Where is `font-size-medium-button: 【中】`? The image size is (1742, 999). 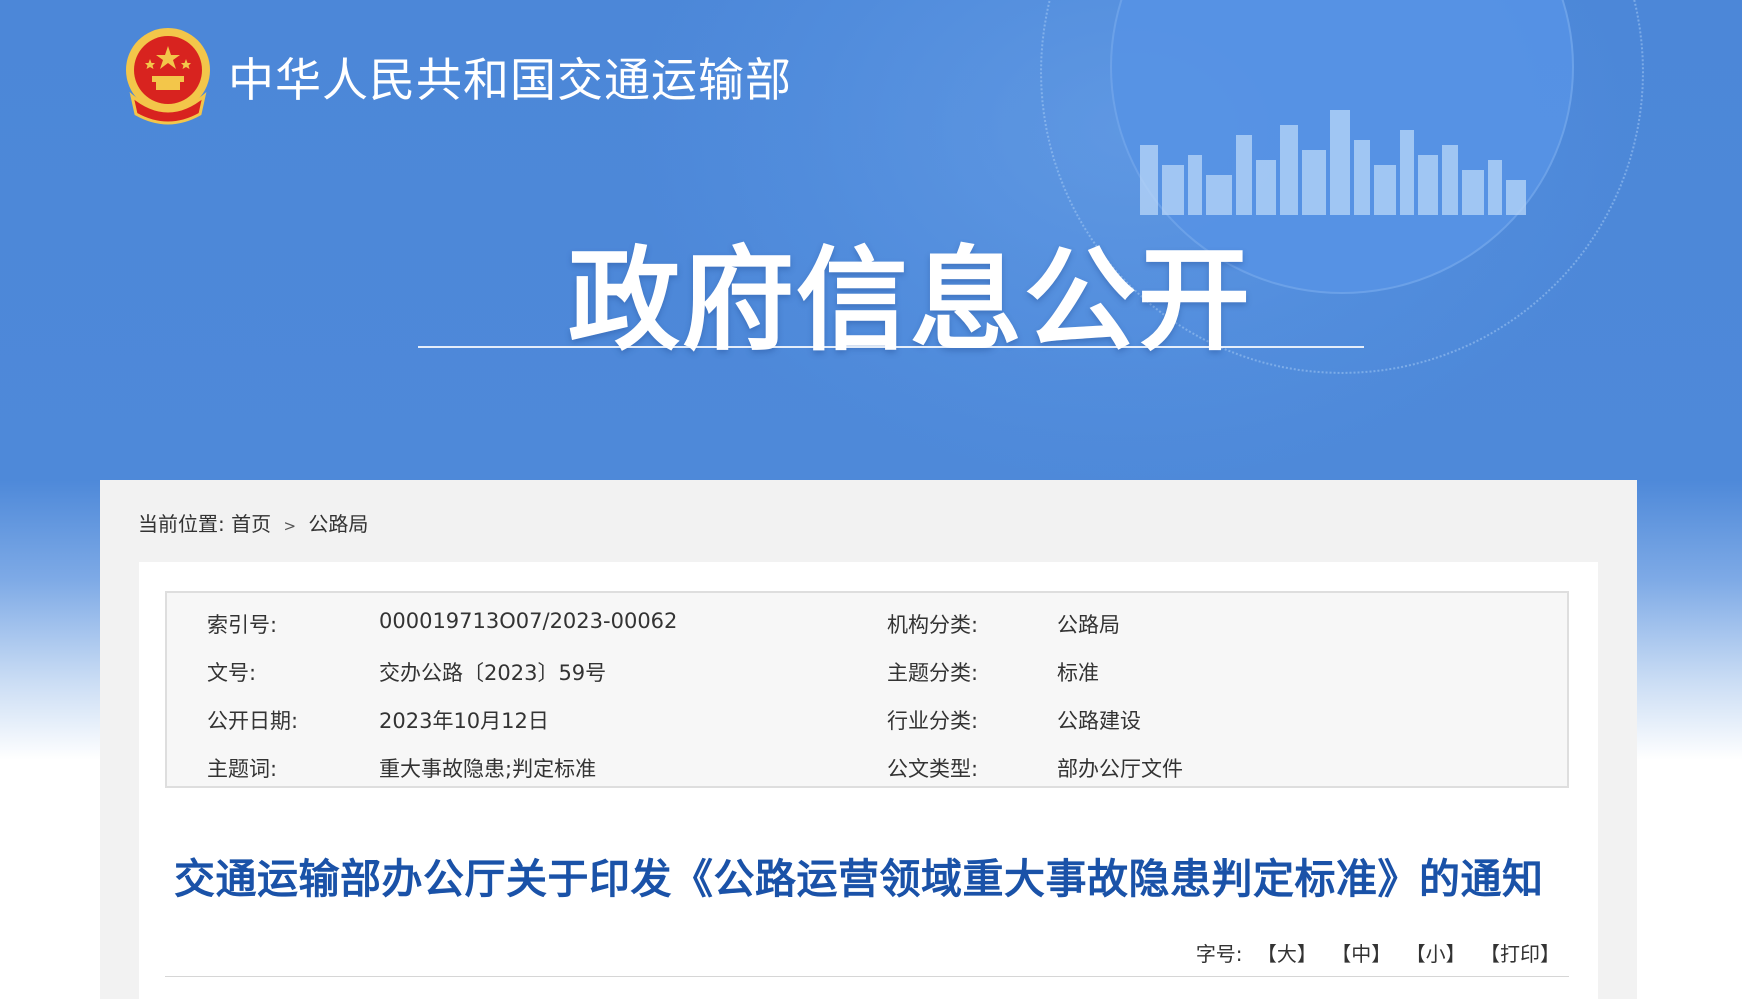
font-size-medium-button: 【中】 is located at coordinates (1361, 954).